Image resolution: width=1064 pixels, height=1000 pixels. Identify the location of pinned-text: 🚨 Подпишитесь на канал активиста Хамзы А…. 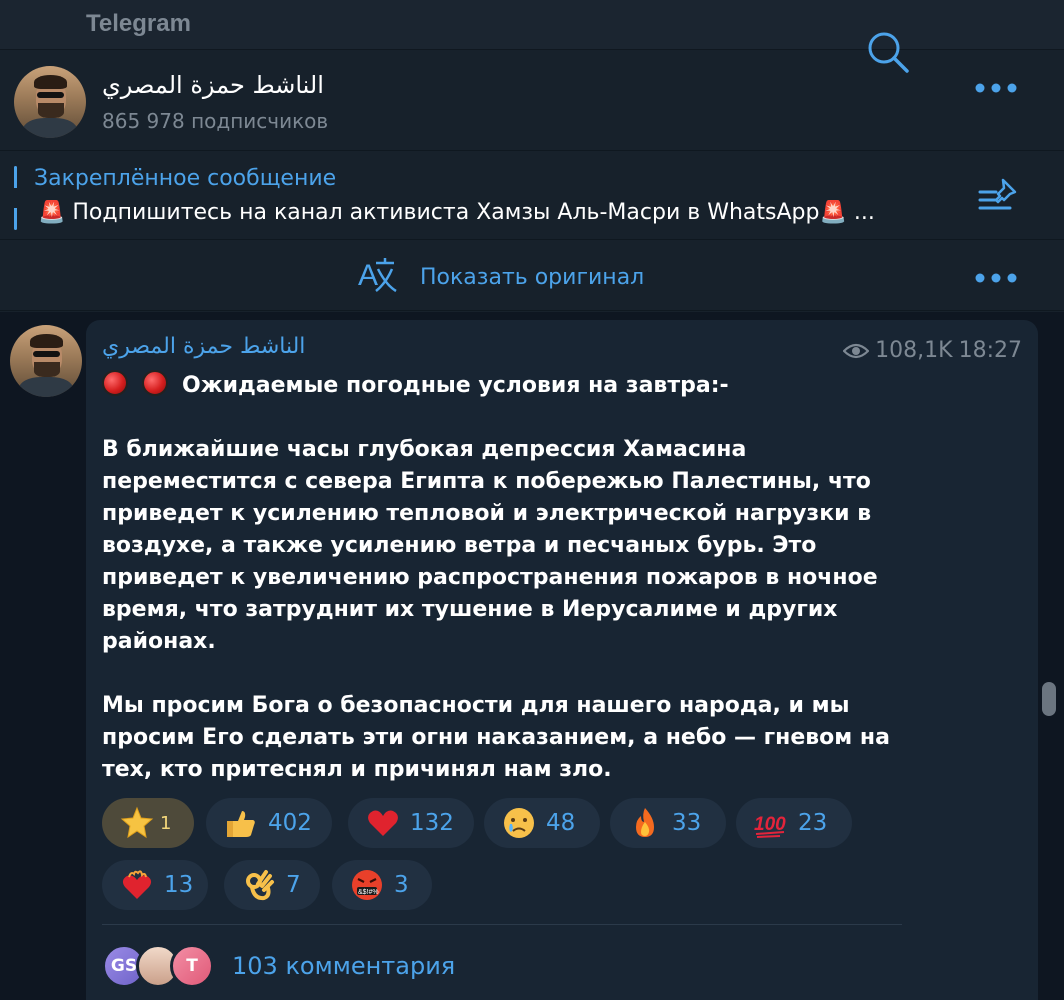
(456, 212).